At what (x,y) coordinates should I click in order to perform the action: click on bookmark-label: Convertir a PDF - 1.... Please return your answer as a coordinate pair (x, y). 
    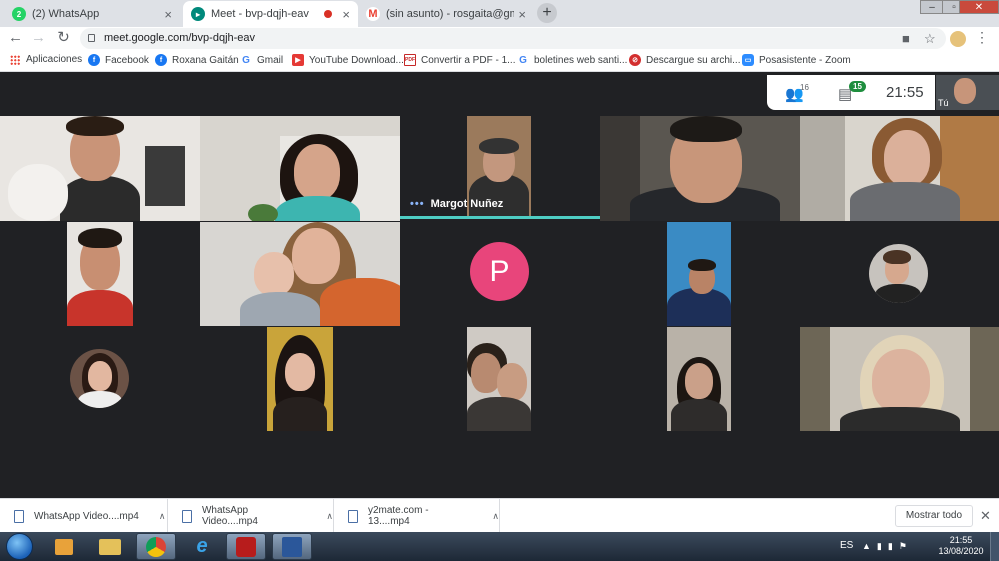
    Looking at the image, I should click on (468, 60).